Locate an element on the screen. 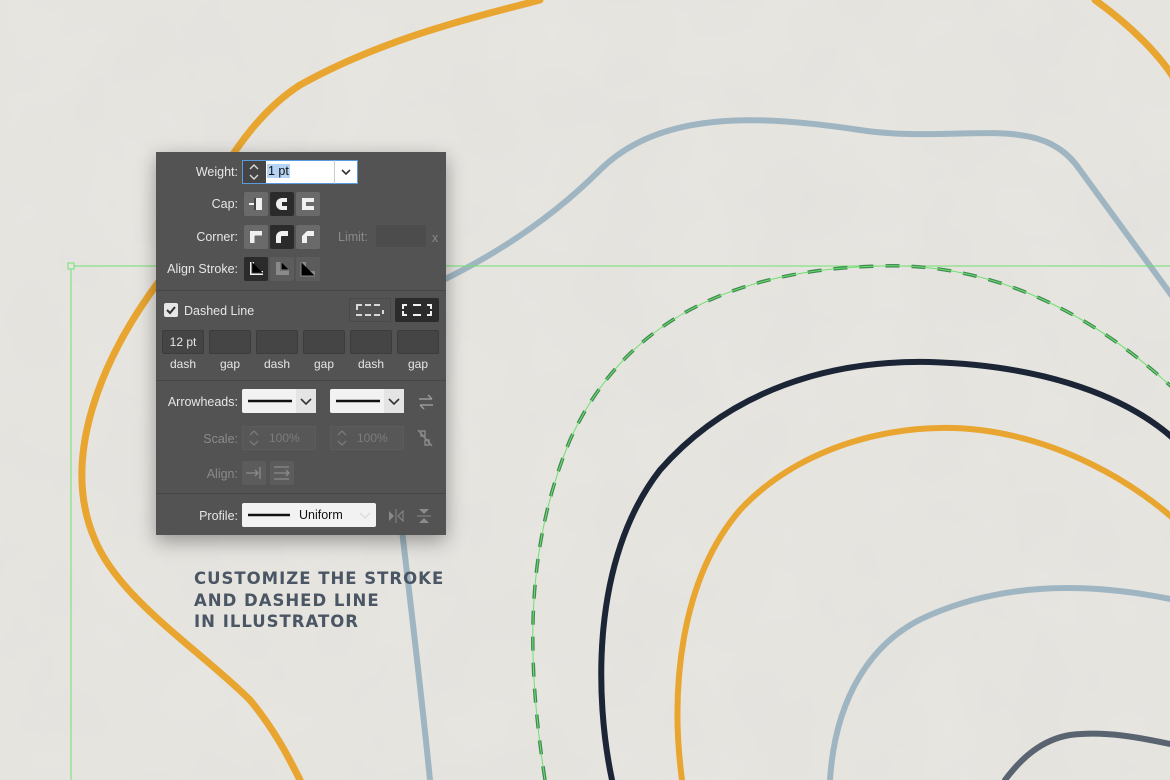 The width and height of the screenshot is (1170, 780). stepper-down-icon is located at coordinates (254, 177).